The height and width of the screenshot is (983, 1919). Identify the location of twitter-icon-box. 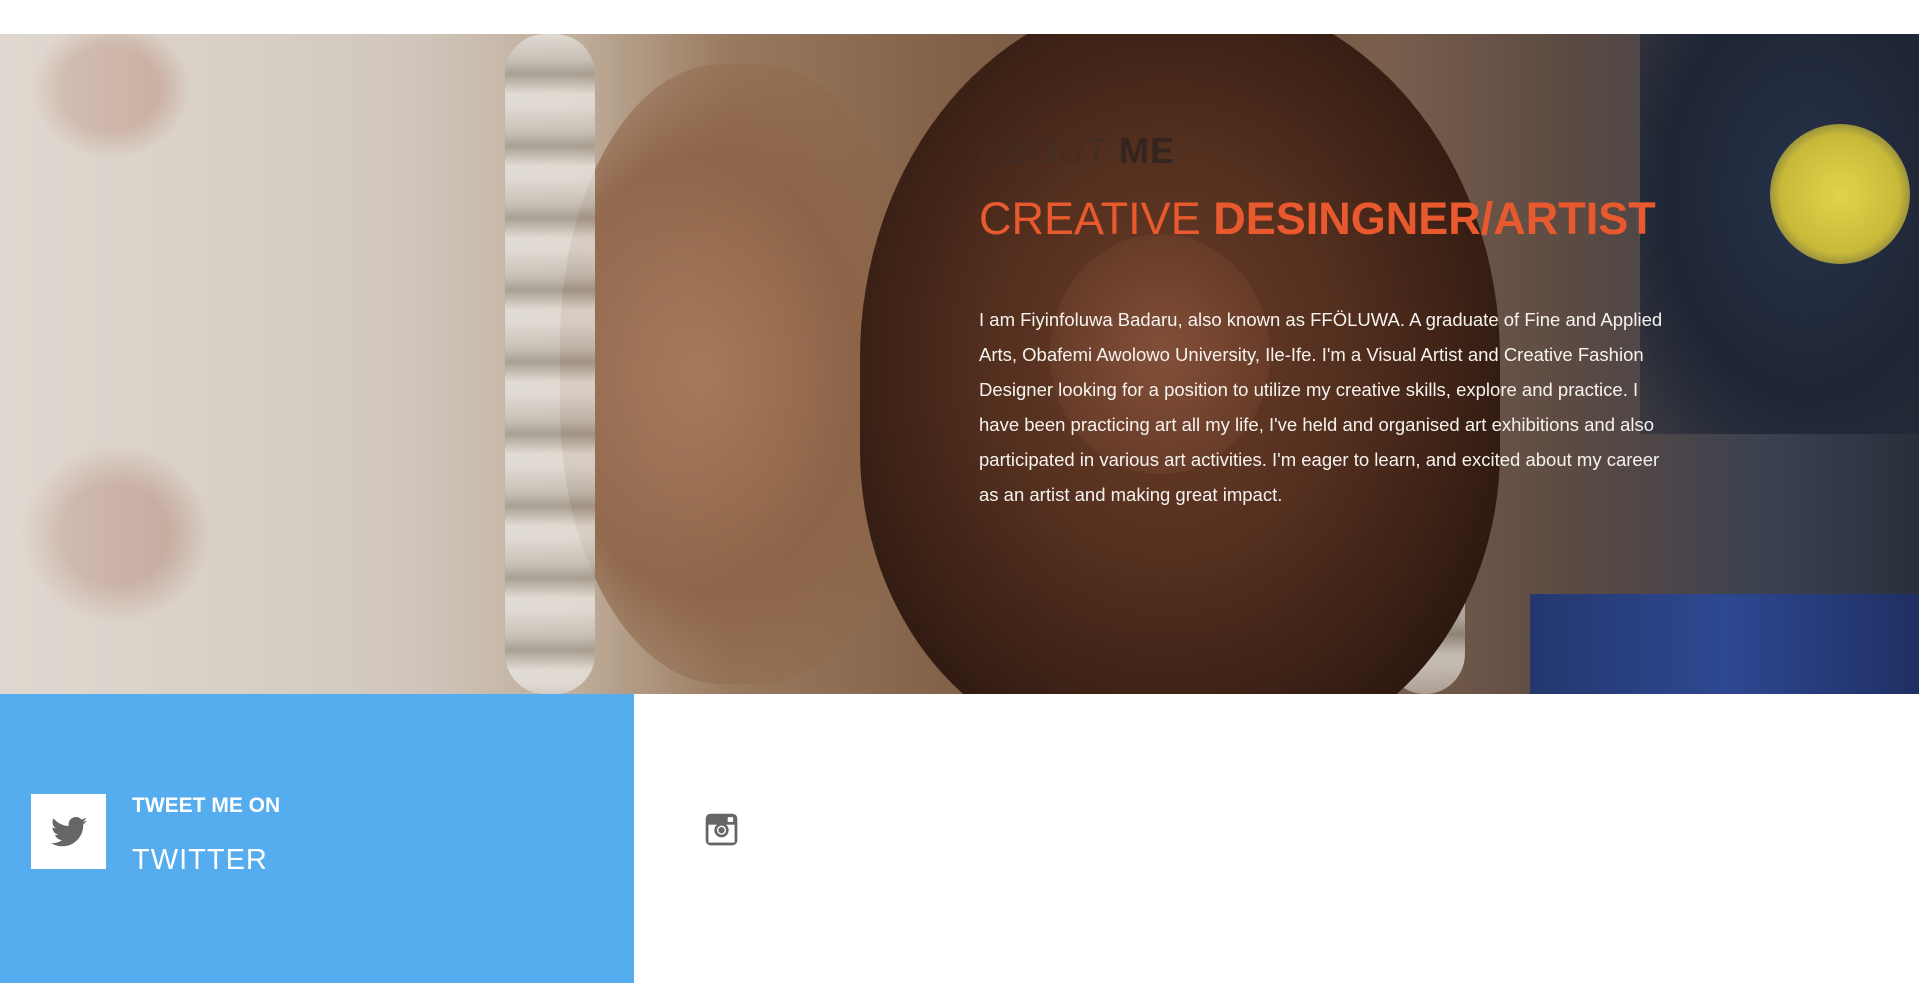
(68, 831).